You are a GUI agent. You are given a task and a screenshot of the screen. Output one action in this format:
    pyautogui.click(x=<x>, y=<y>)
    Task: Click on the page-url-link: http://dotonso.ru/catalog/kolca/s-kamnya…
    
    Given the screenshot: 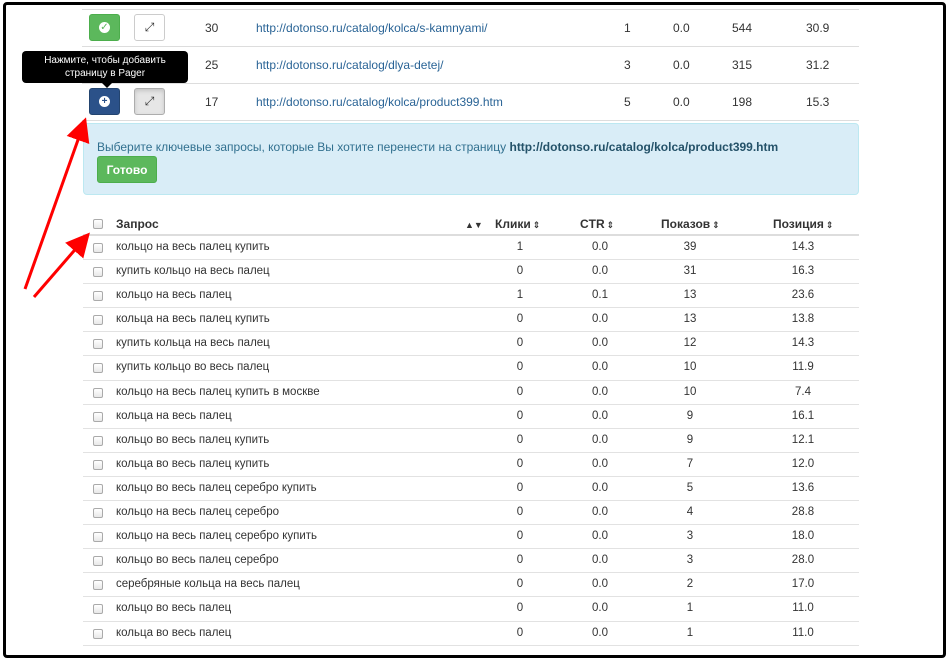 What is the action you would take?
    pyautogui.click(x=371, y=28)
    